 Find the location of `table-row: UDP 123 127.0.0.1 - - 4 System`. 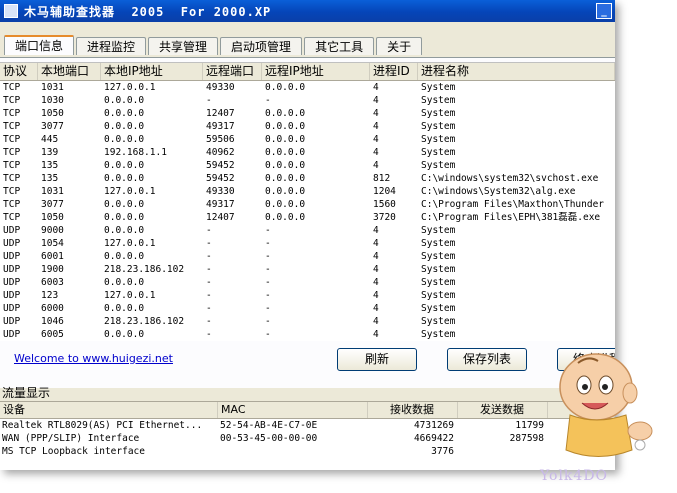

table-row: UDP 123 127.0.0.1 - - 4 System is located at coordinates (307, 295).